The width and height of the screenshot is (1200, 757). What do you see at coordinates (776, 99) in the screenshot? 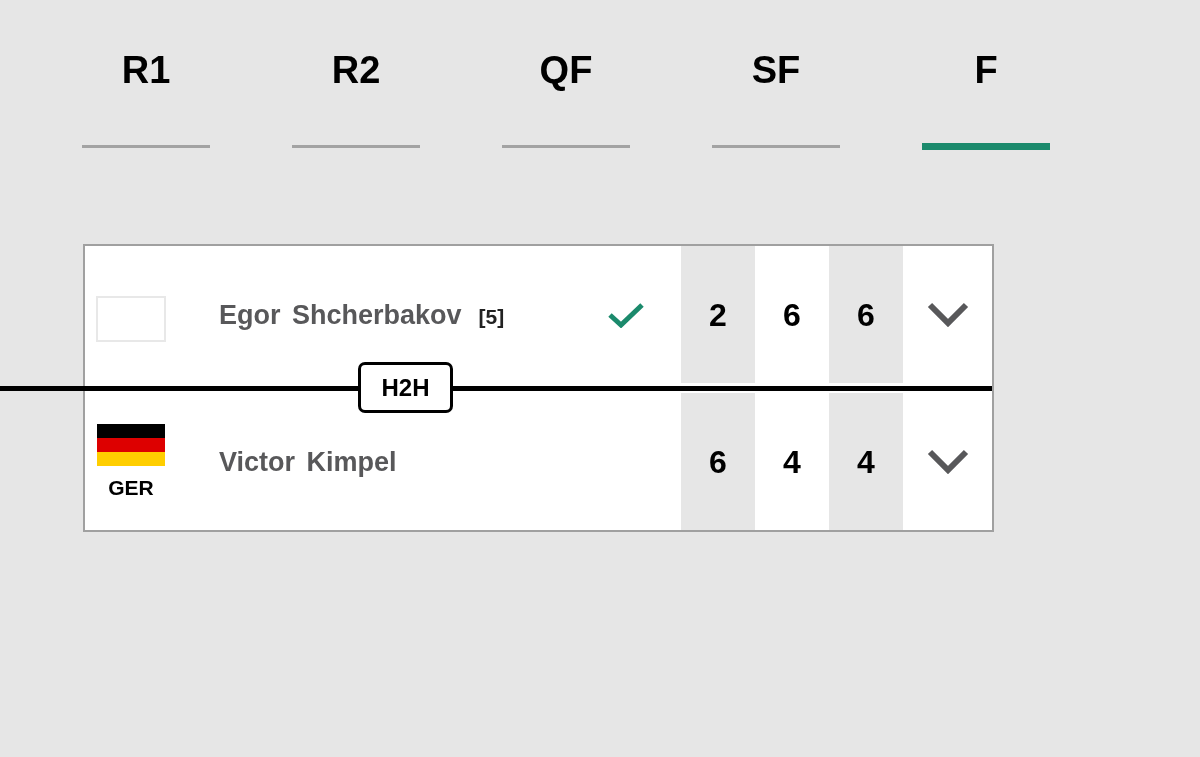
I see `round-tab: SF` at bounding box center [776, 99].